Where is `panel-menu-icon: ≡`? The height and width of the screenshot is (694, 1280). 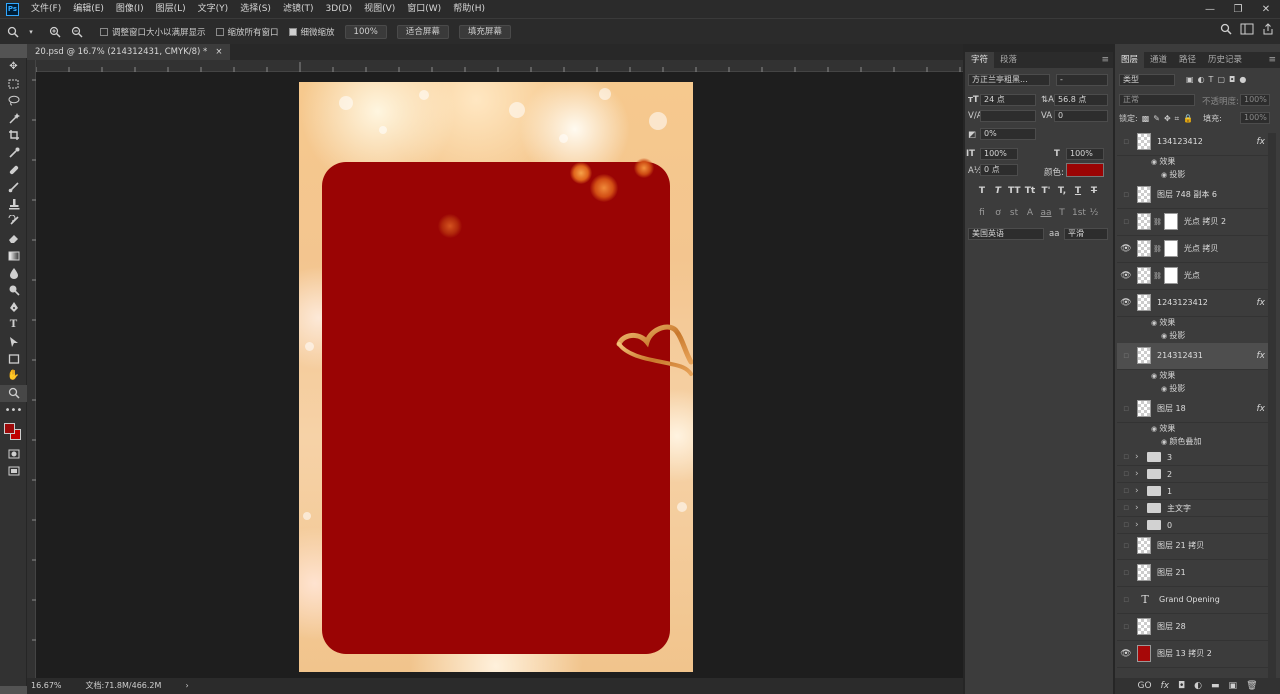
panel-menu-icon: ≡ is located at coordinates (1272, 60).